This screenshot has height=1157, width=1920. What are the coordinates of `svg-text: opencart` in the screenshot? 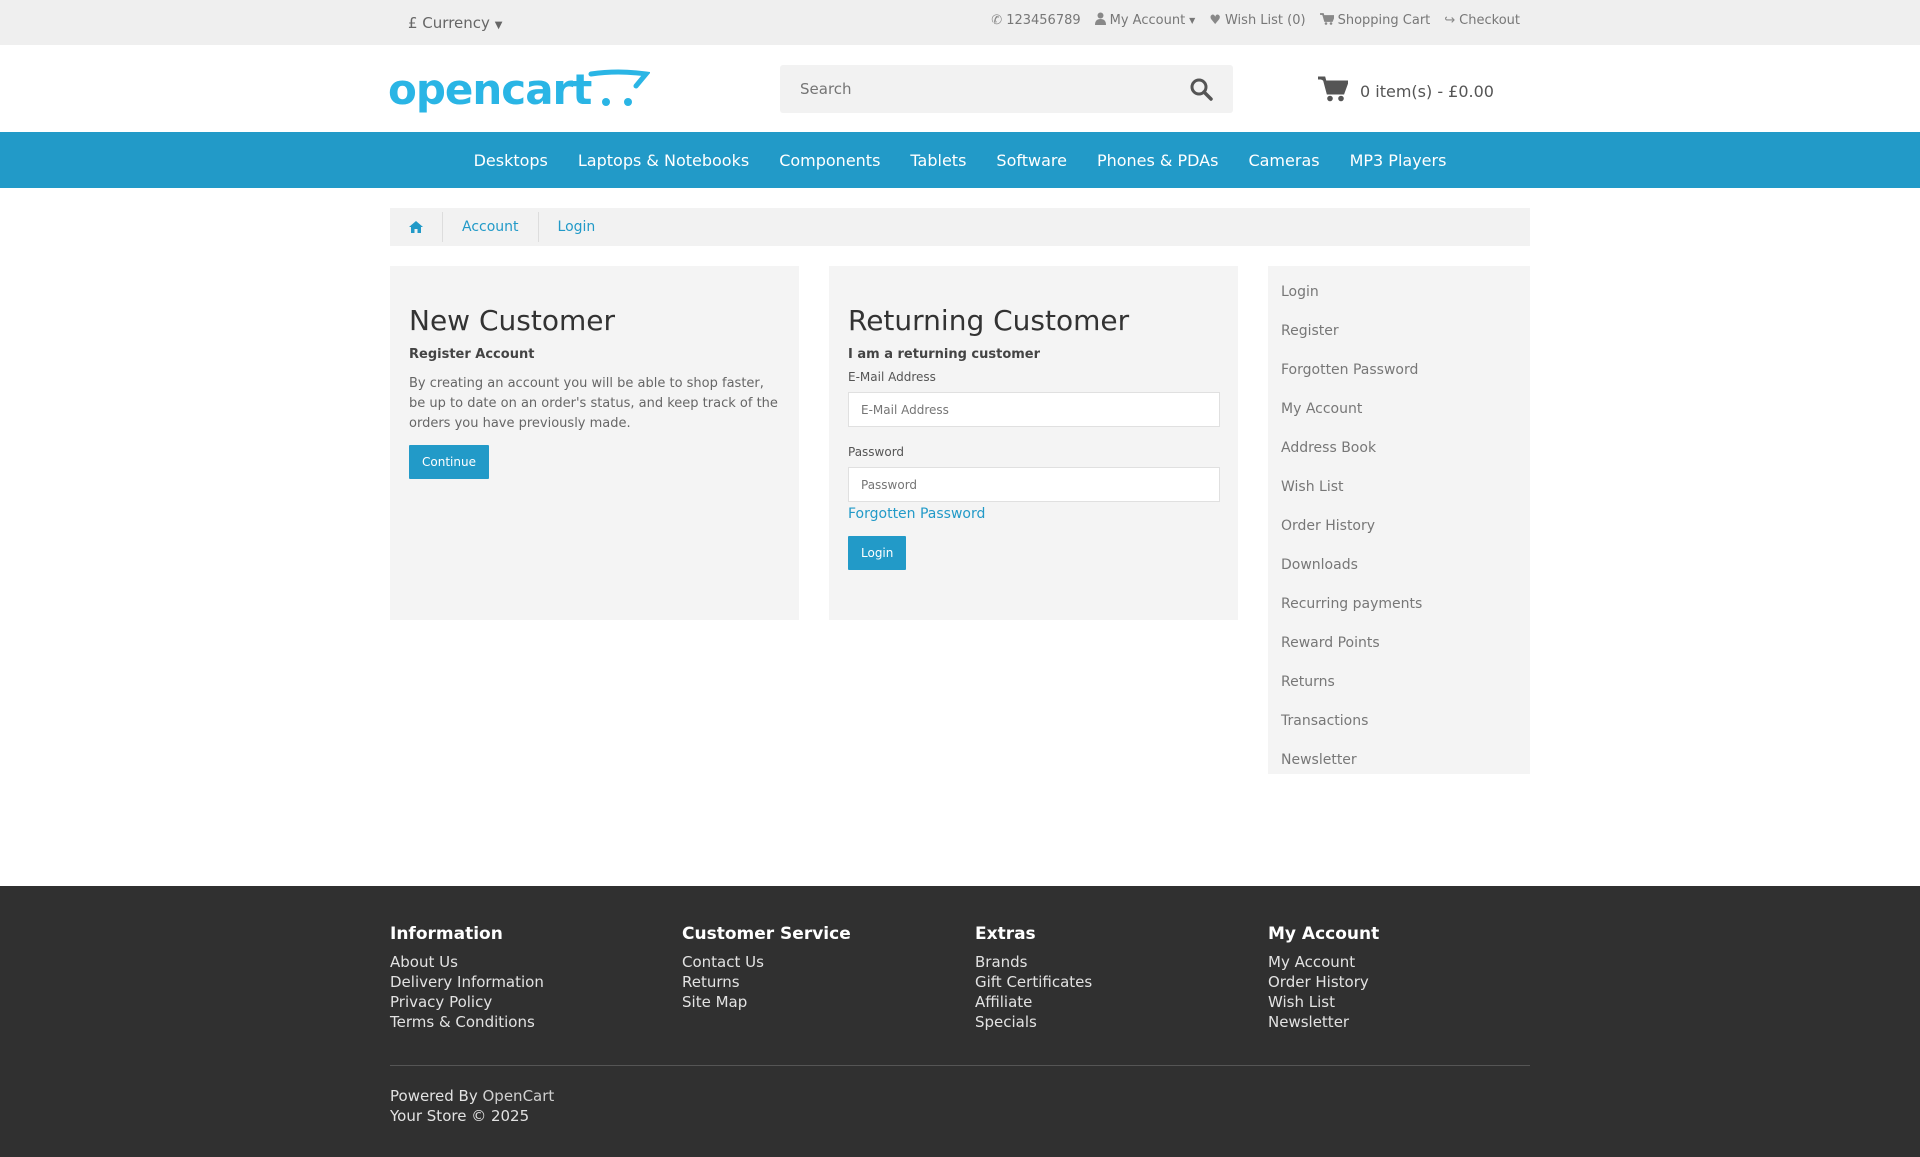 It's located at (490, 89).